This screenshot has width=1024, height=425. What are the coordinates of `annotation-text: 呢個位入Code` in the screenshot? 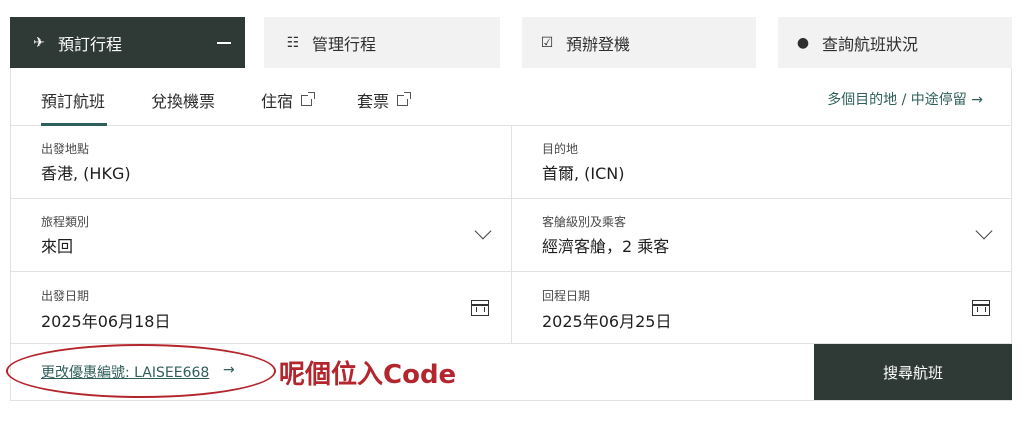 It's located at (368, 375).